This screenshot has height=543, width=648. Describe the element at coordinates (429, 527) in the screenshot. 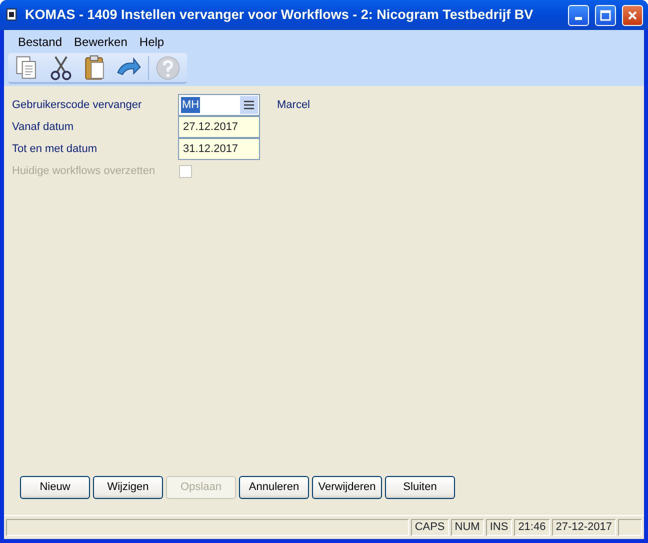

I see `status-panel: CAPS` at that location.